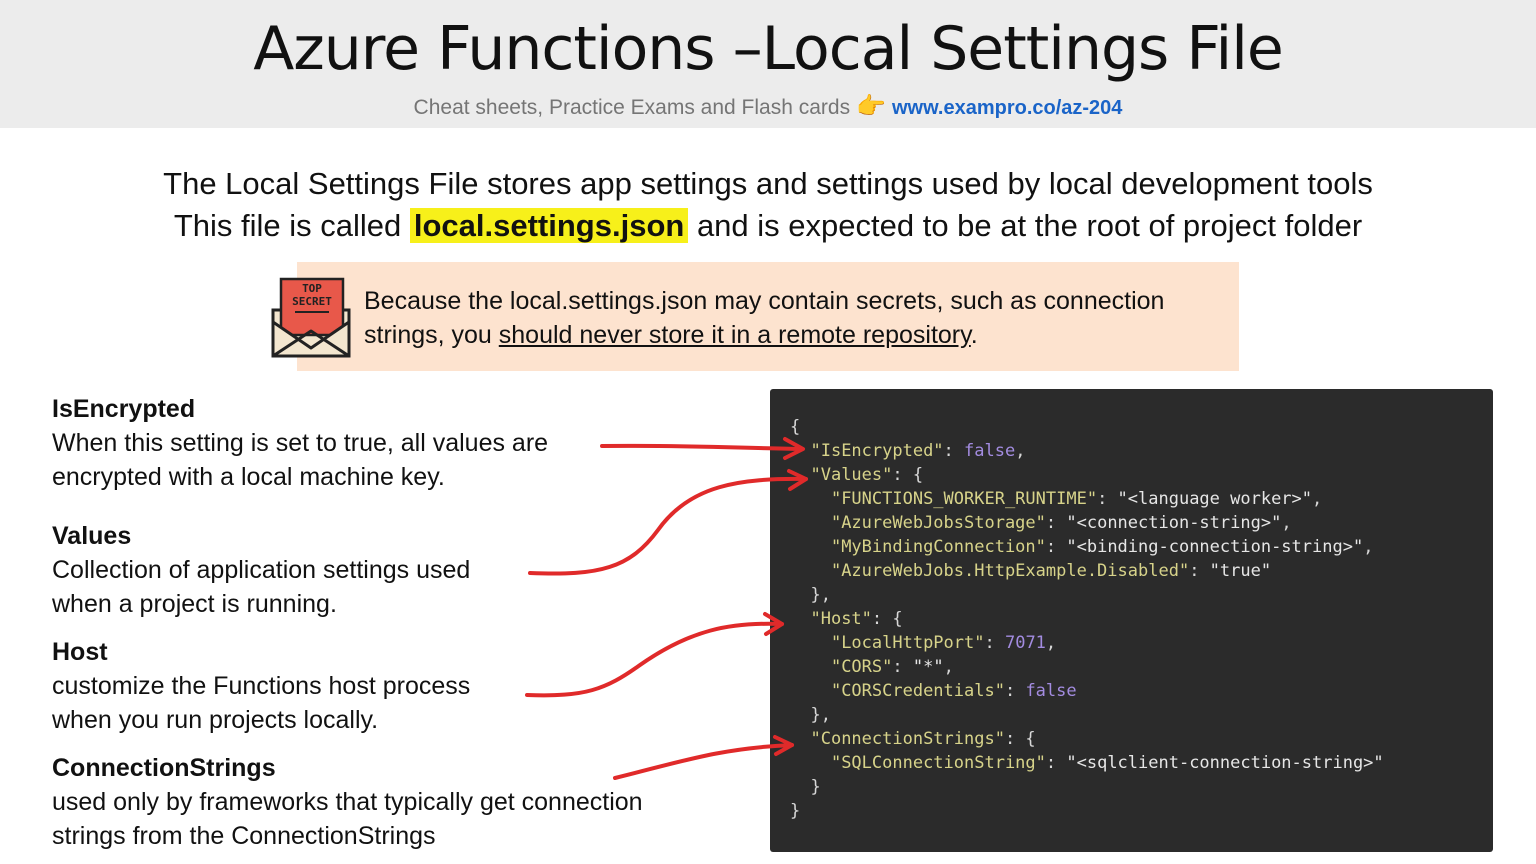 The image size is (1536, 864). I want to click on arrow-connectionstrings, so click(703, 761).